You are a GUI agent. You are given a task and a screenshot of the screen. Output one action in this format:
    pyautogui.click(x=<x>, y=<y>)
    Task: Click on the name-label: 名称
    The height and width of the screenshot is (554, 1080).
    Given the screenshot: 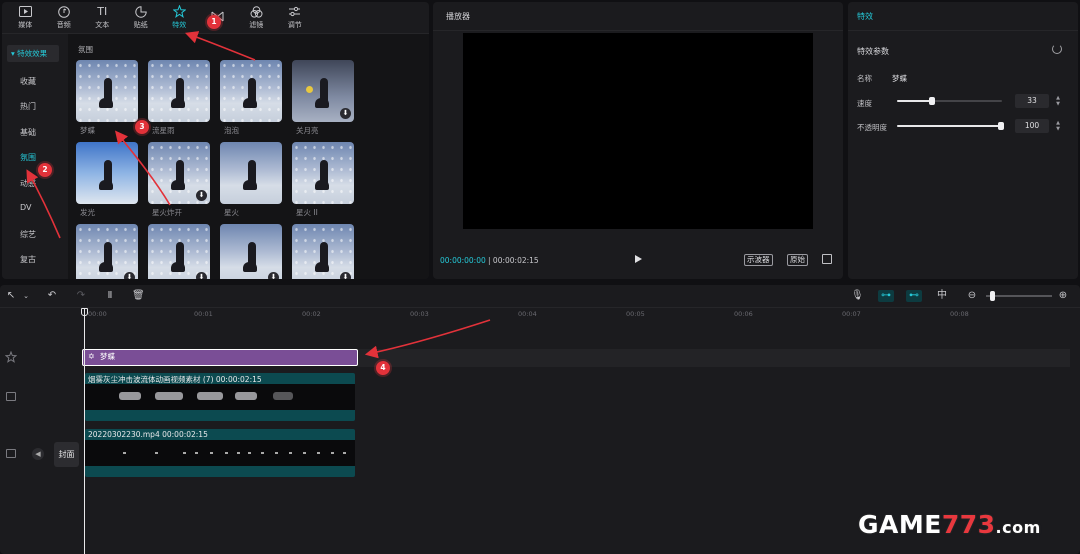 What is the action you would take?
    pyautogui.click(x=864, y=78)
    